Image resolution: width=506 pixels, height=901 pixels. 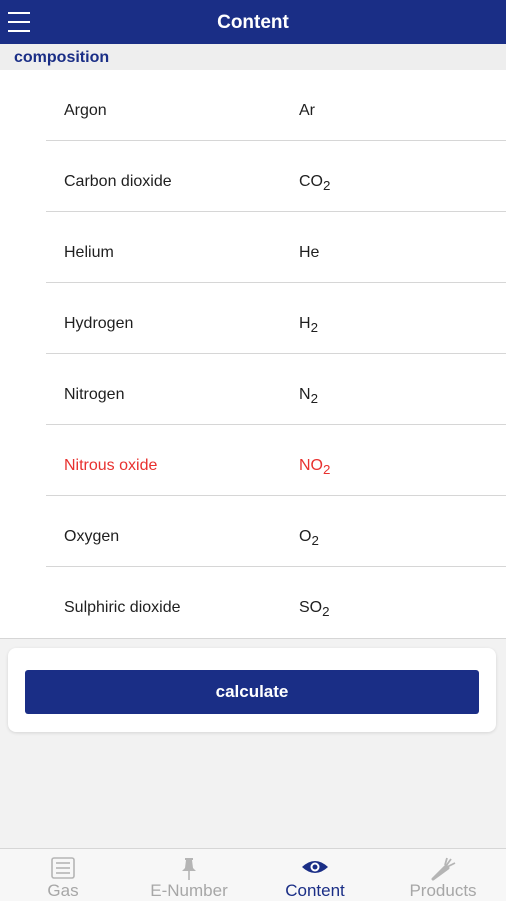 What do you see at coordinates (253, 602) in the screenshot?
I see `gas-row-sulphiric-dioxide: Sulphiric dioxide SO2` at bounding box center [253, 602].